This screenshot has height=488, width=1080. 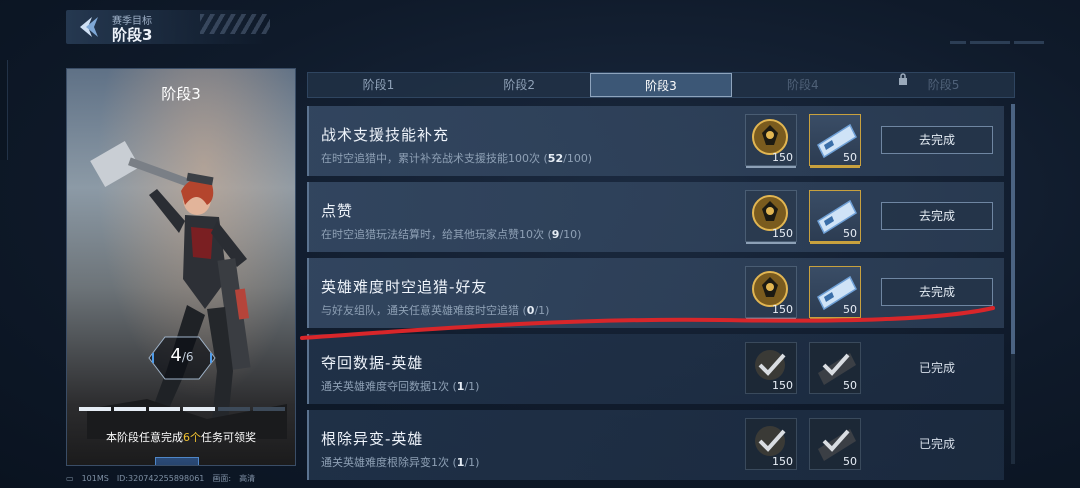 I want to click on hint-highlight: 6个, so click(x=192, y=437).